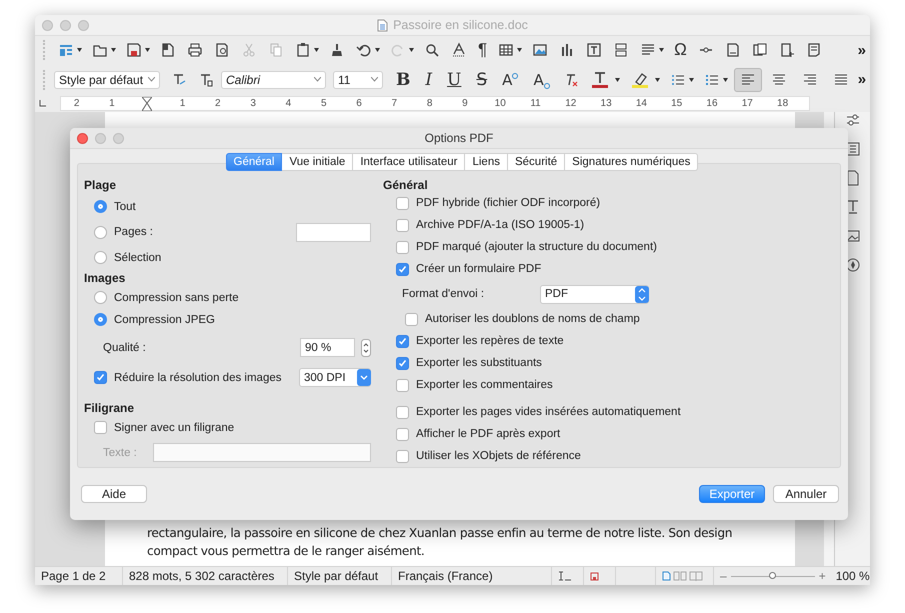 The image size is (905, 613). What do you see at coordinates (403, 80) in the screenshot?
I see `bold-button: B` at bounding box center [403, 80].